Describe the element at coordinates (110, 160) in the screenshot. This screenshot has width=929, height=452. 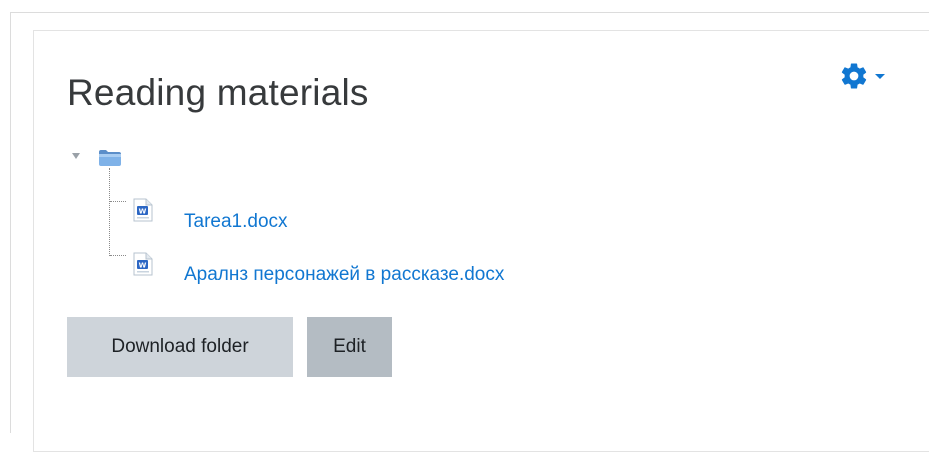
I see `folder-icon` at that location.